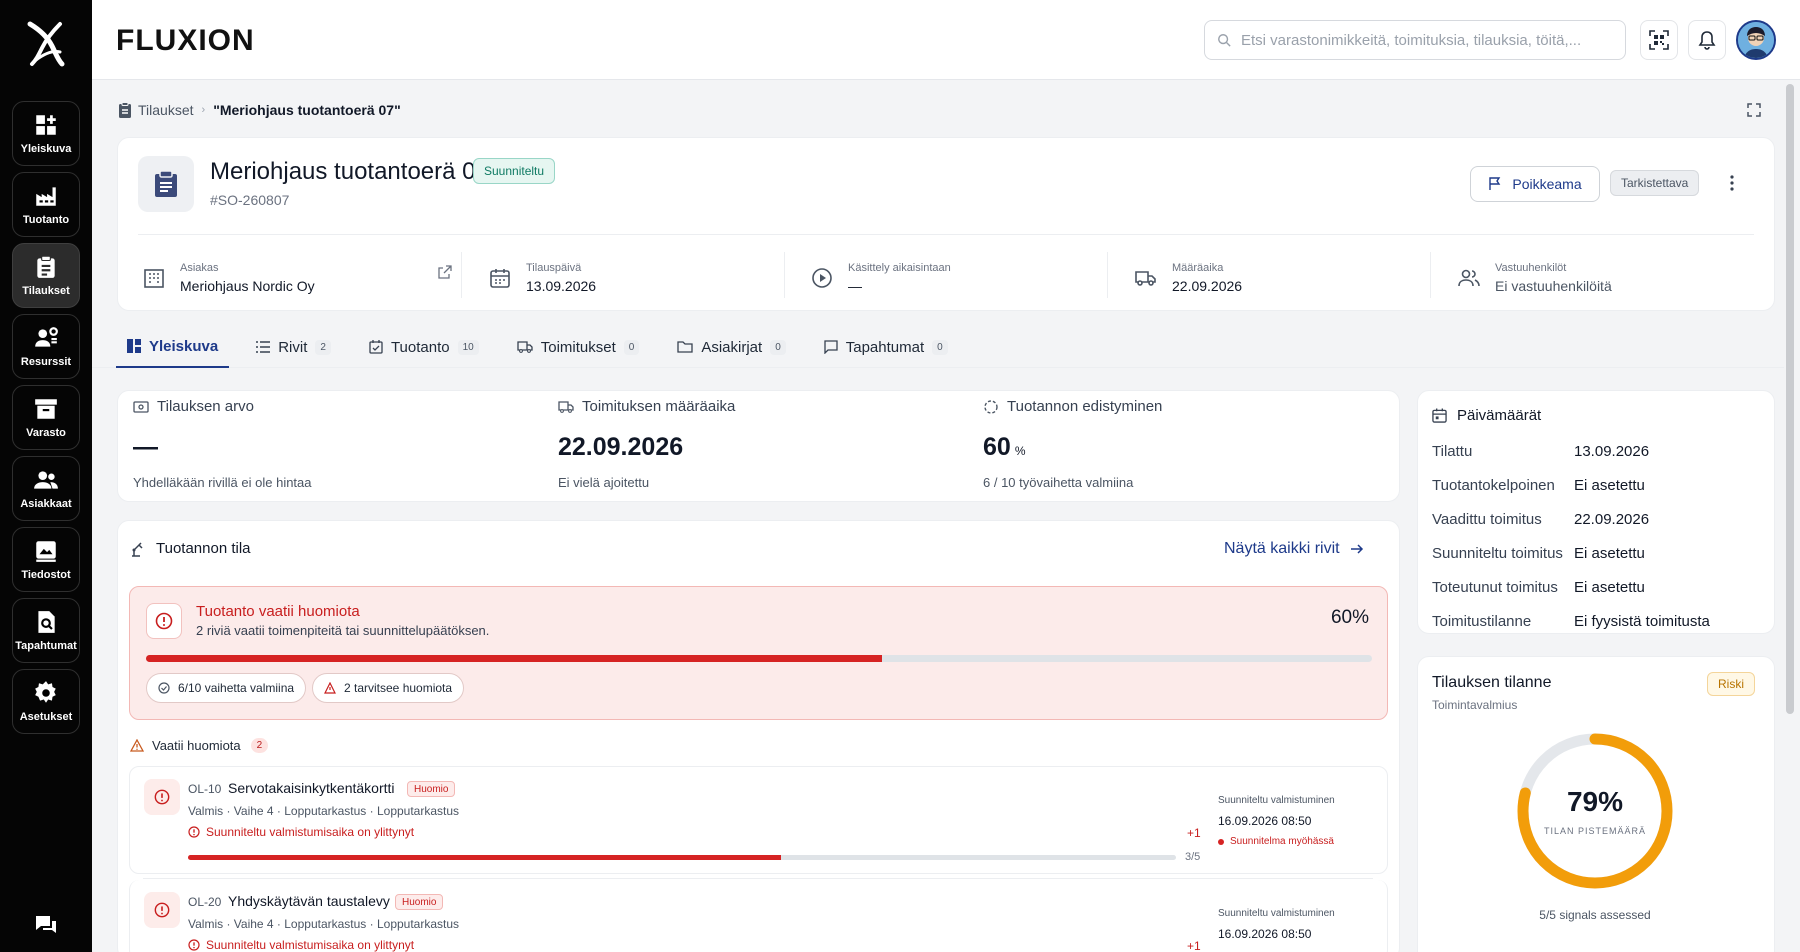 The width and height of the screenshot is (1800, 952). I want to click on tab-label: Toimitukset, so click(578, 347).